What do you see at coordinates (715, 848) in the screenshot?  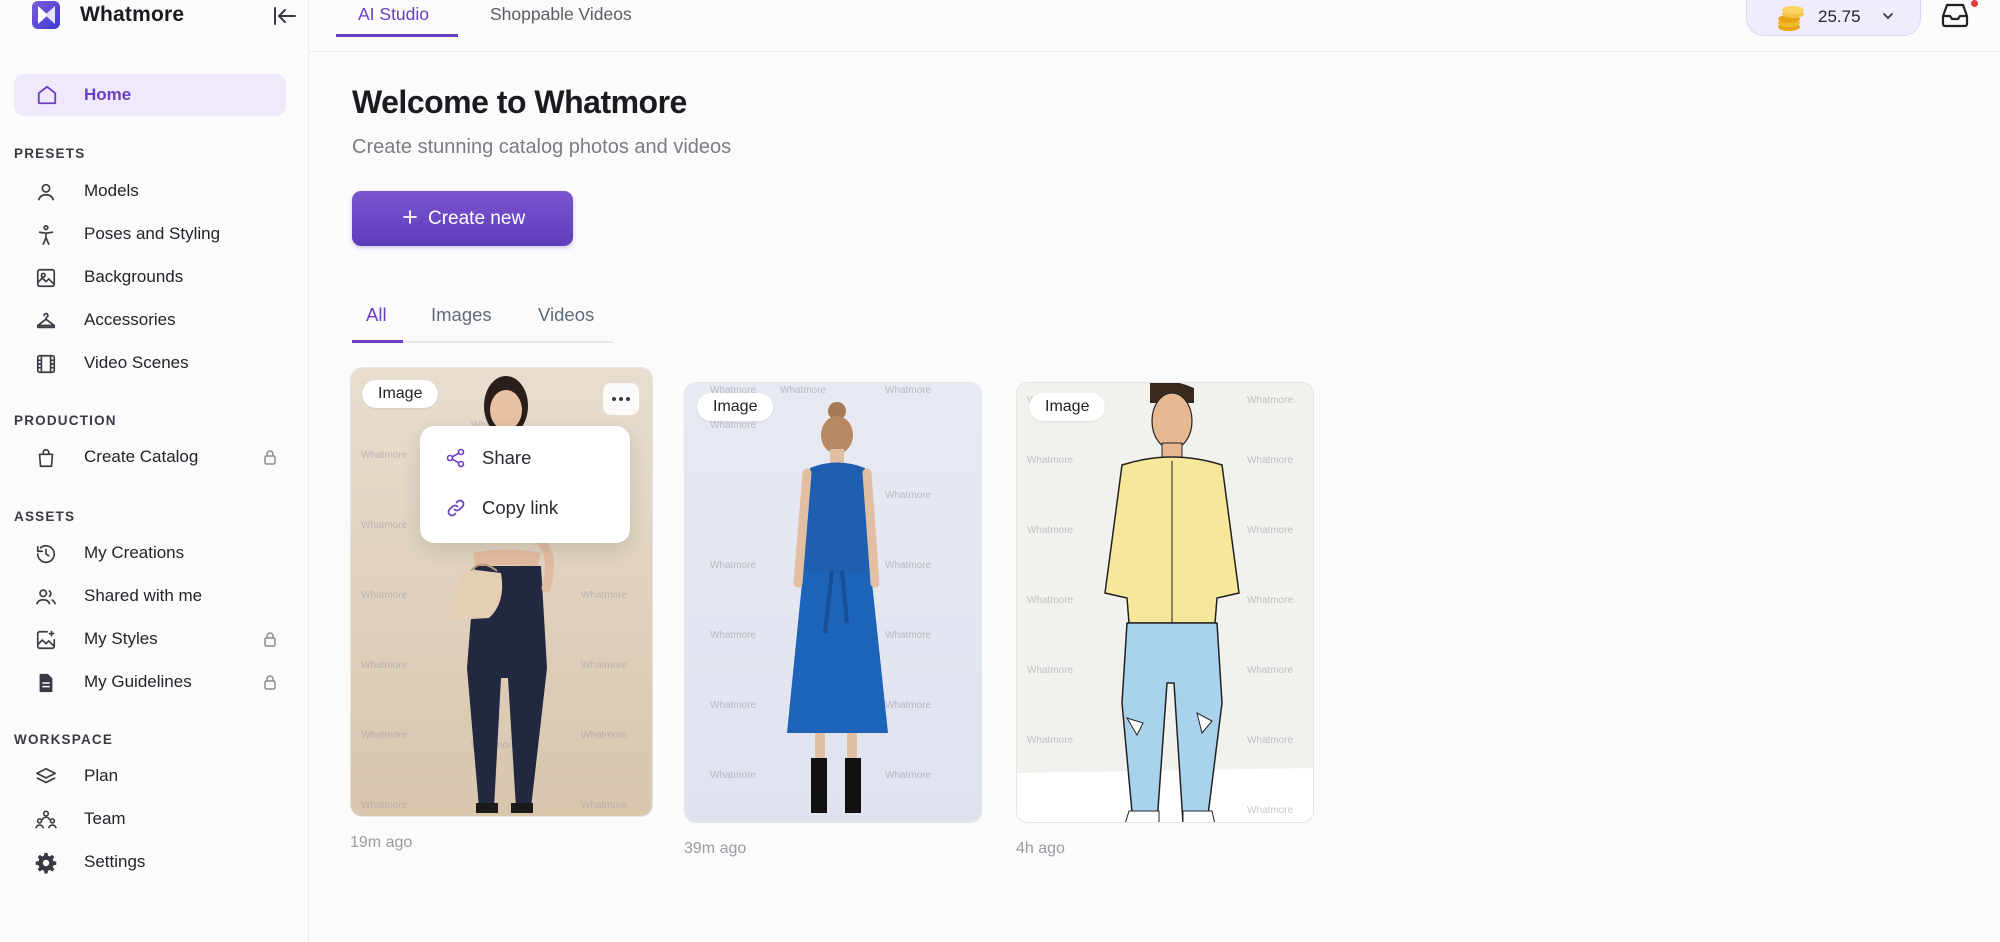 I see `creation-time: 39m ago` at bounding box center [715, 848].